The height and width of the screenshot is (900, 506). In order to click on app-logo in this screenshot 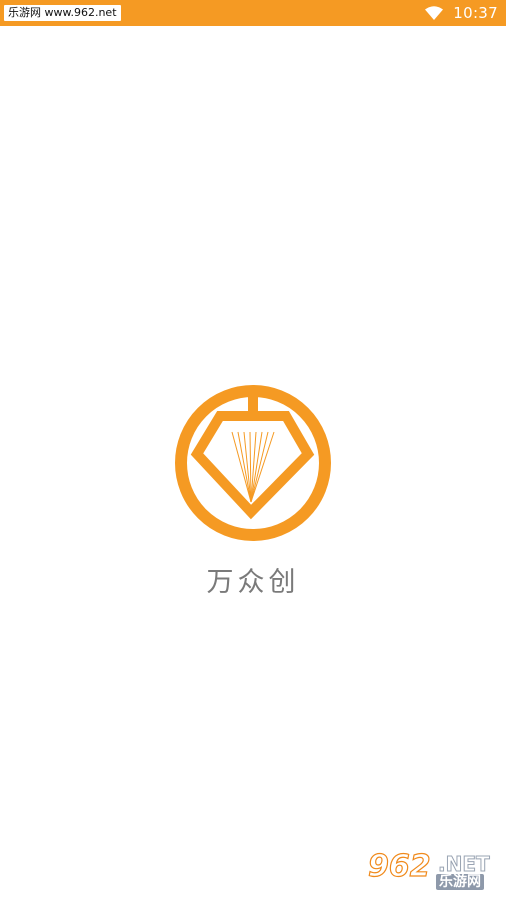, I will do `click(253, 463)`.